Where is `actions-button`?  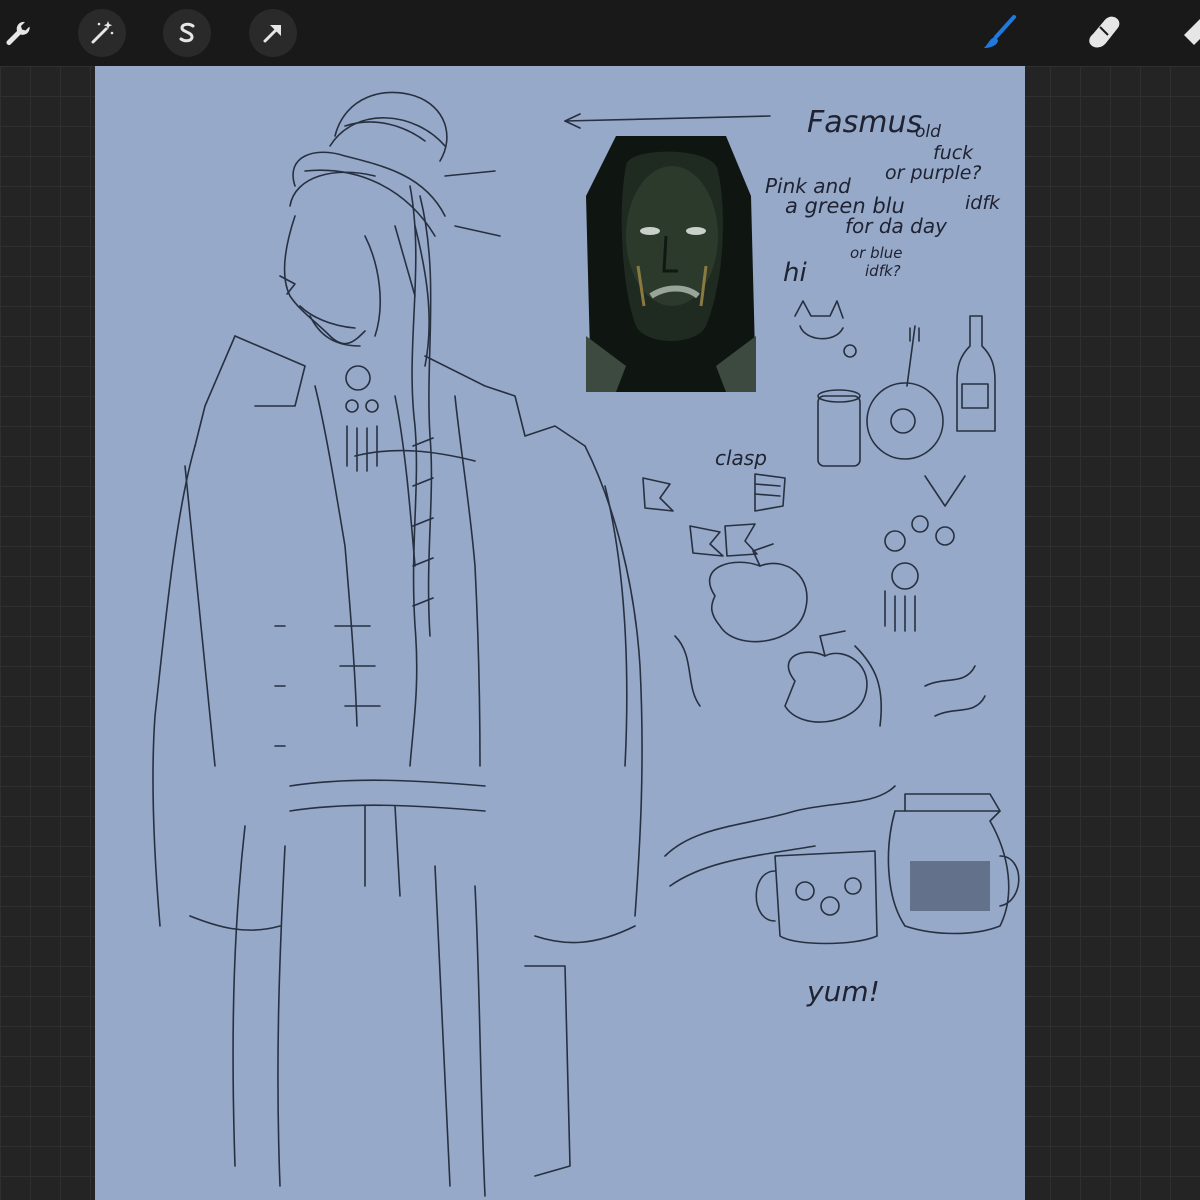
actions-button is located at coordinates (21, 33).